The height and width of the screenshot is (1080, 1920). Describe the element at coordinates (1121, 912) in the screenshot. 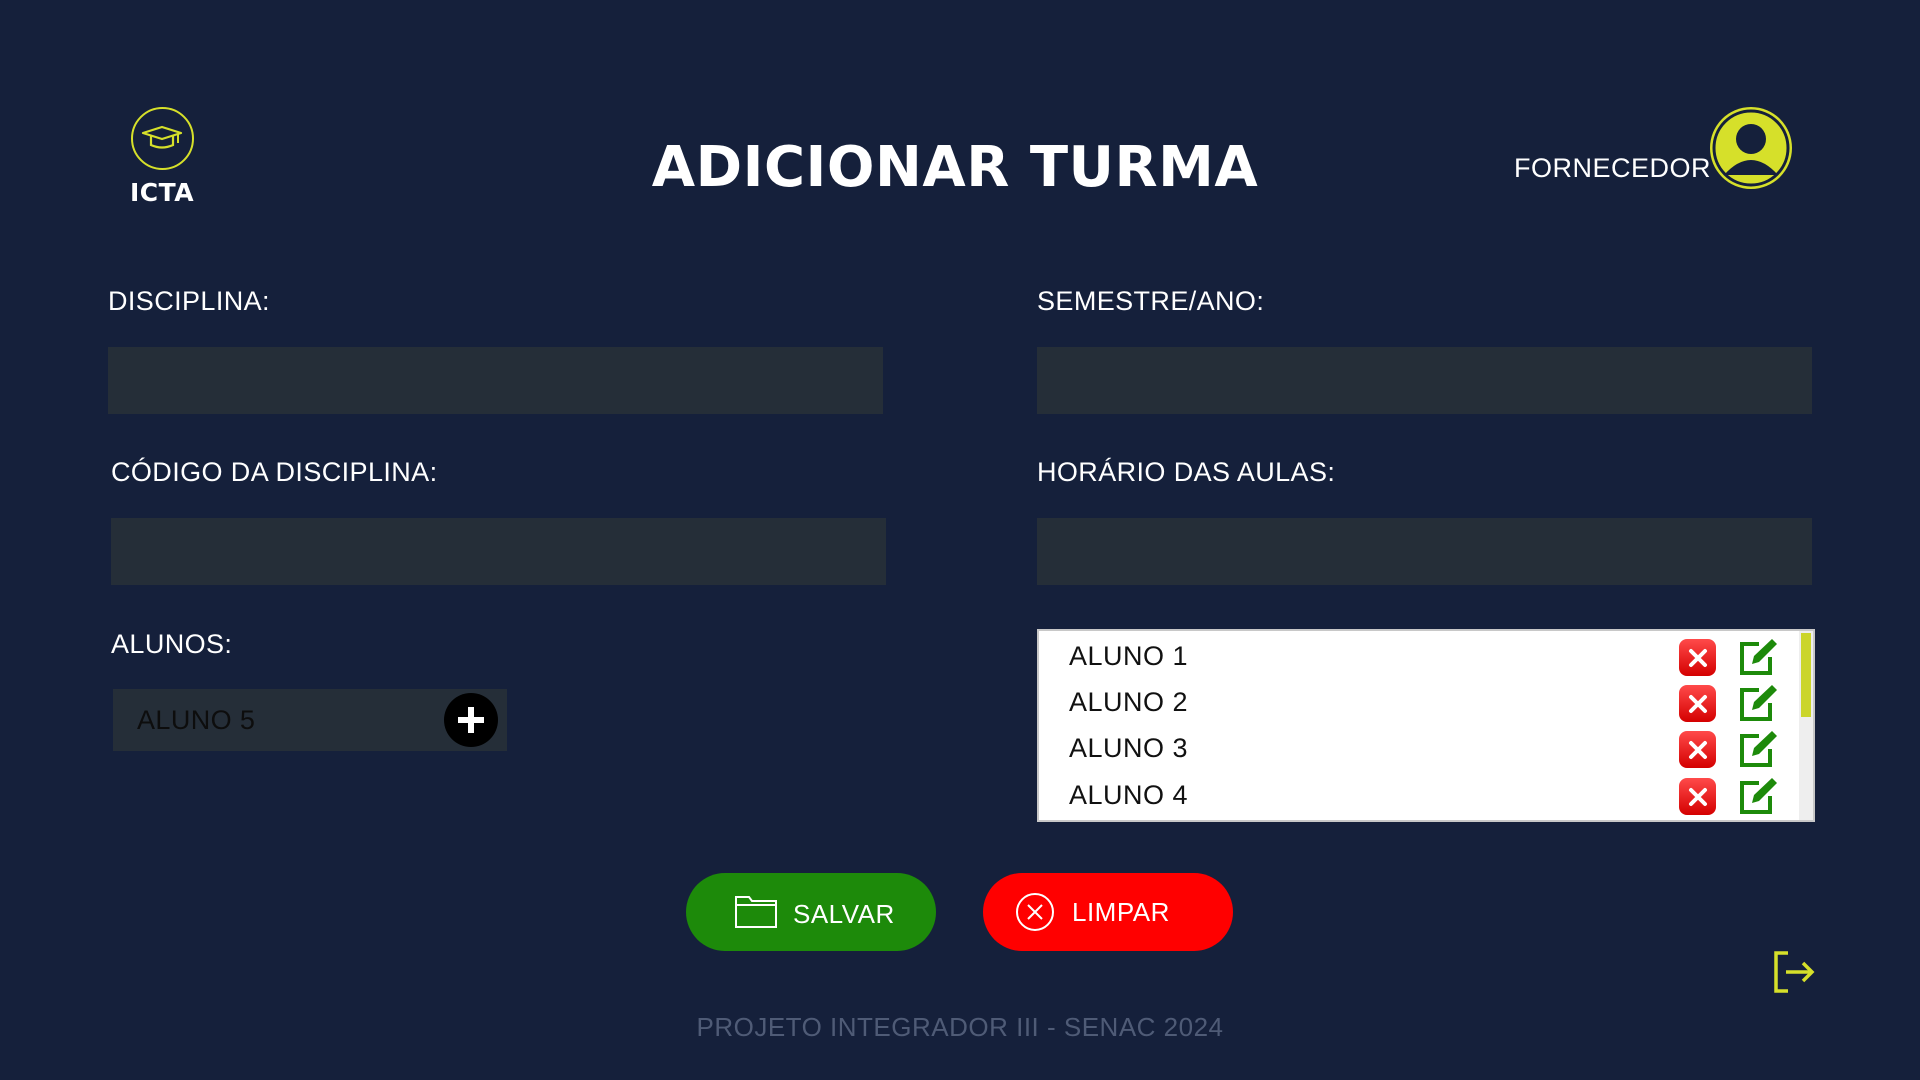

I see `clear-button-label: LIMPAR` at that location.